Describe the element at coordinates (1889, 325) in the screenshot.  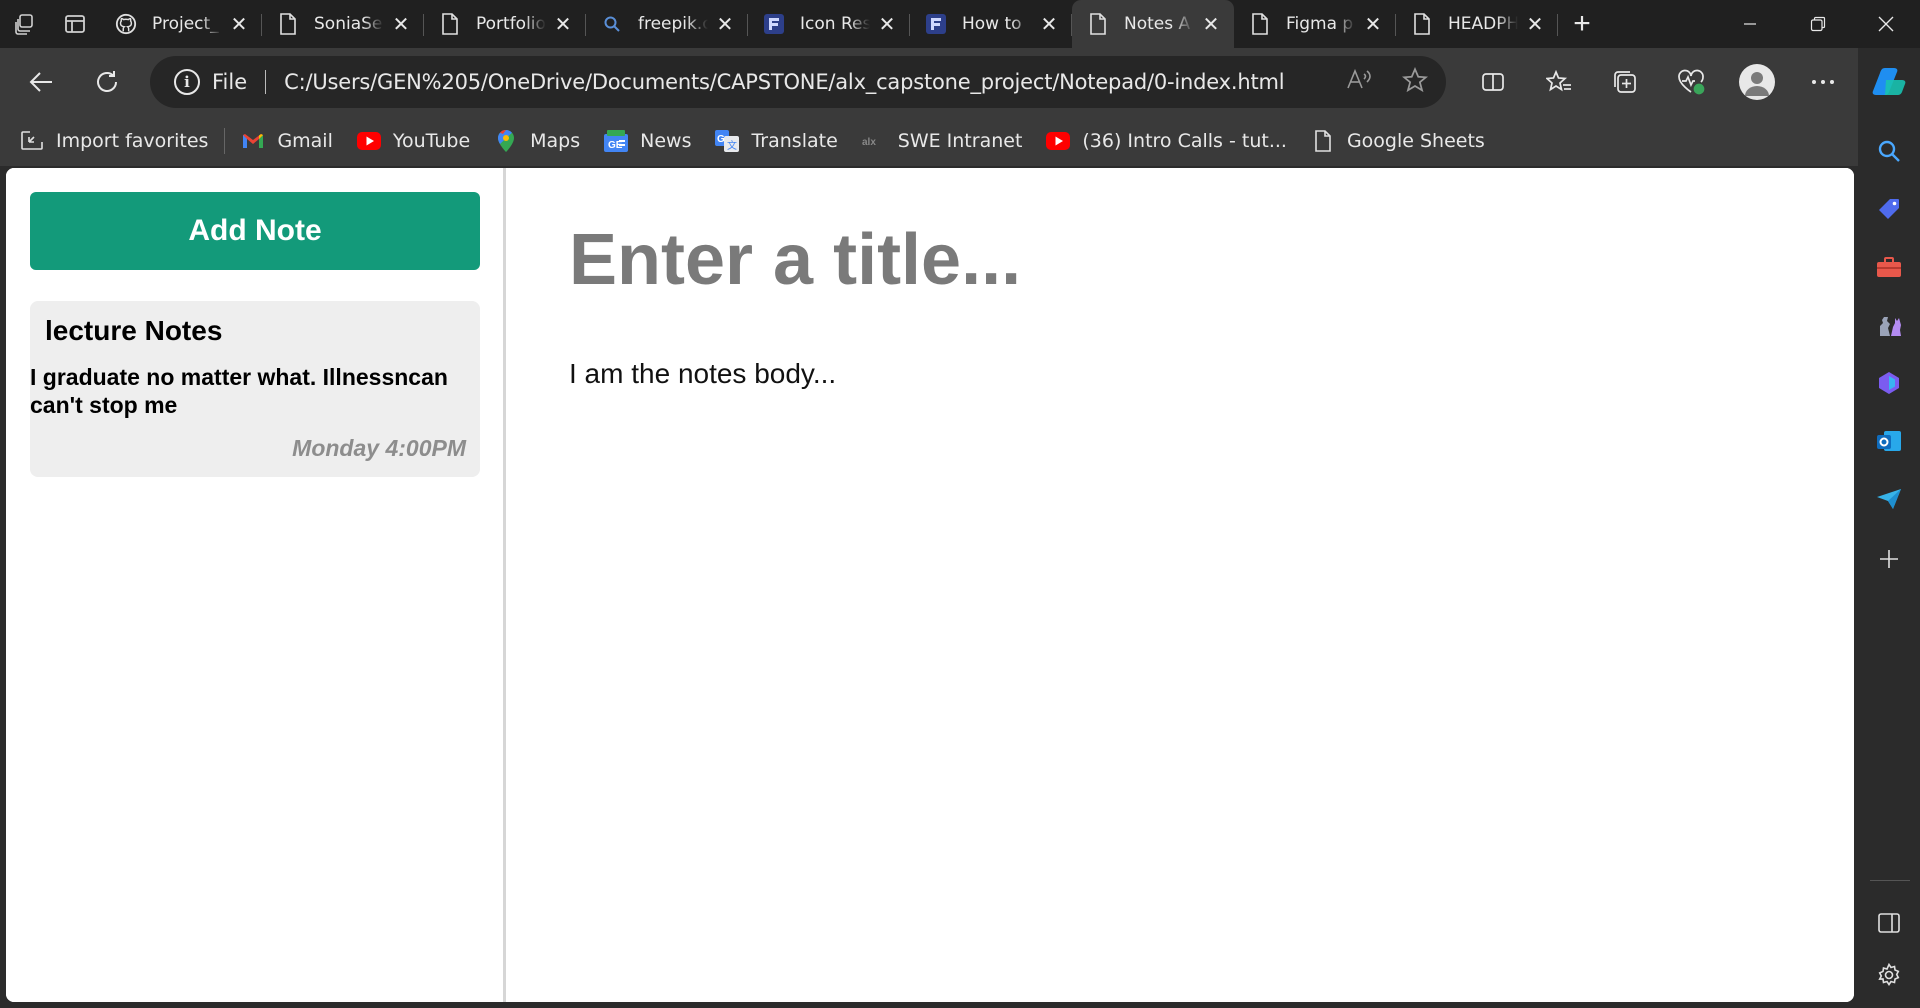
I see `games-icon` at that location.